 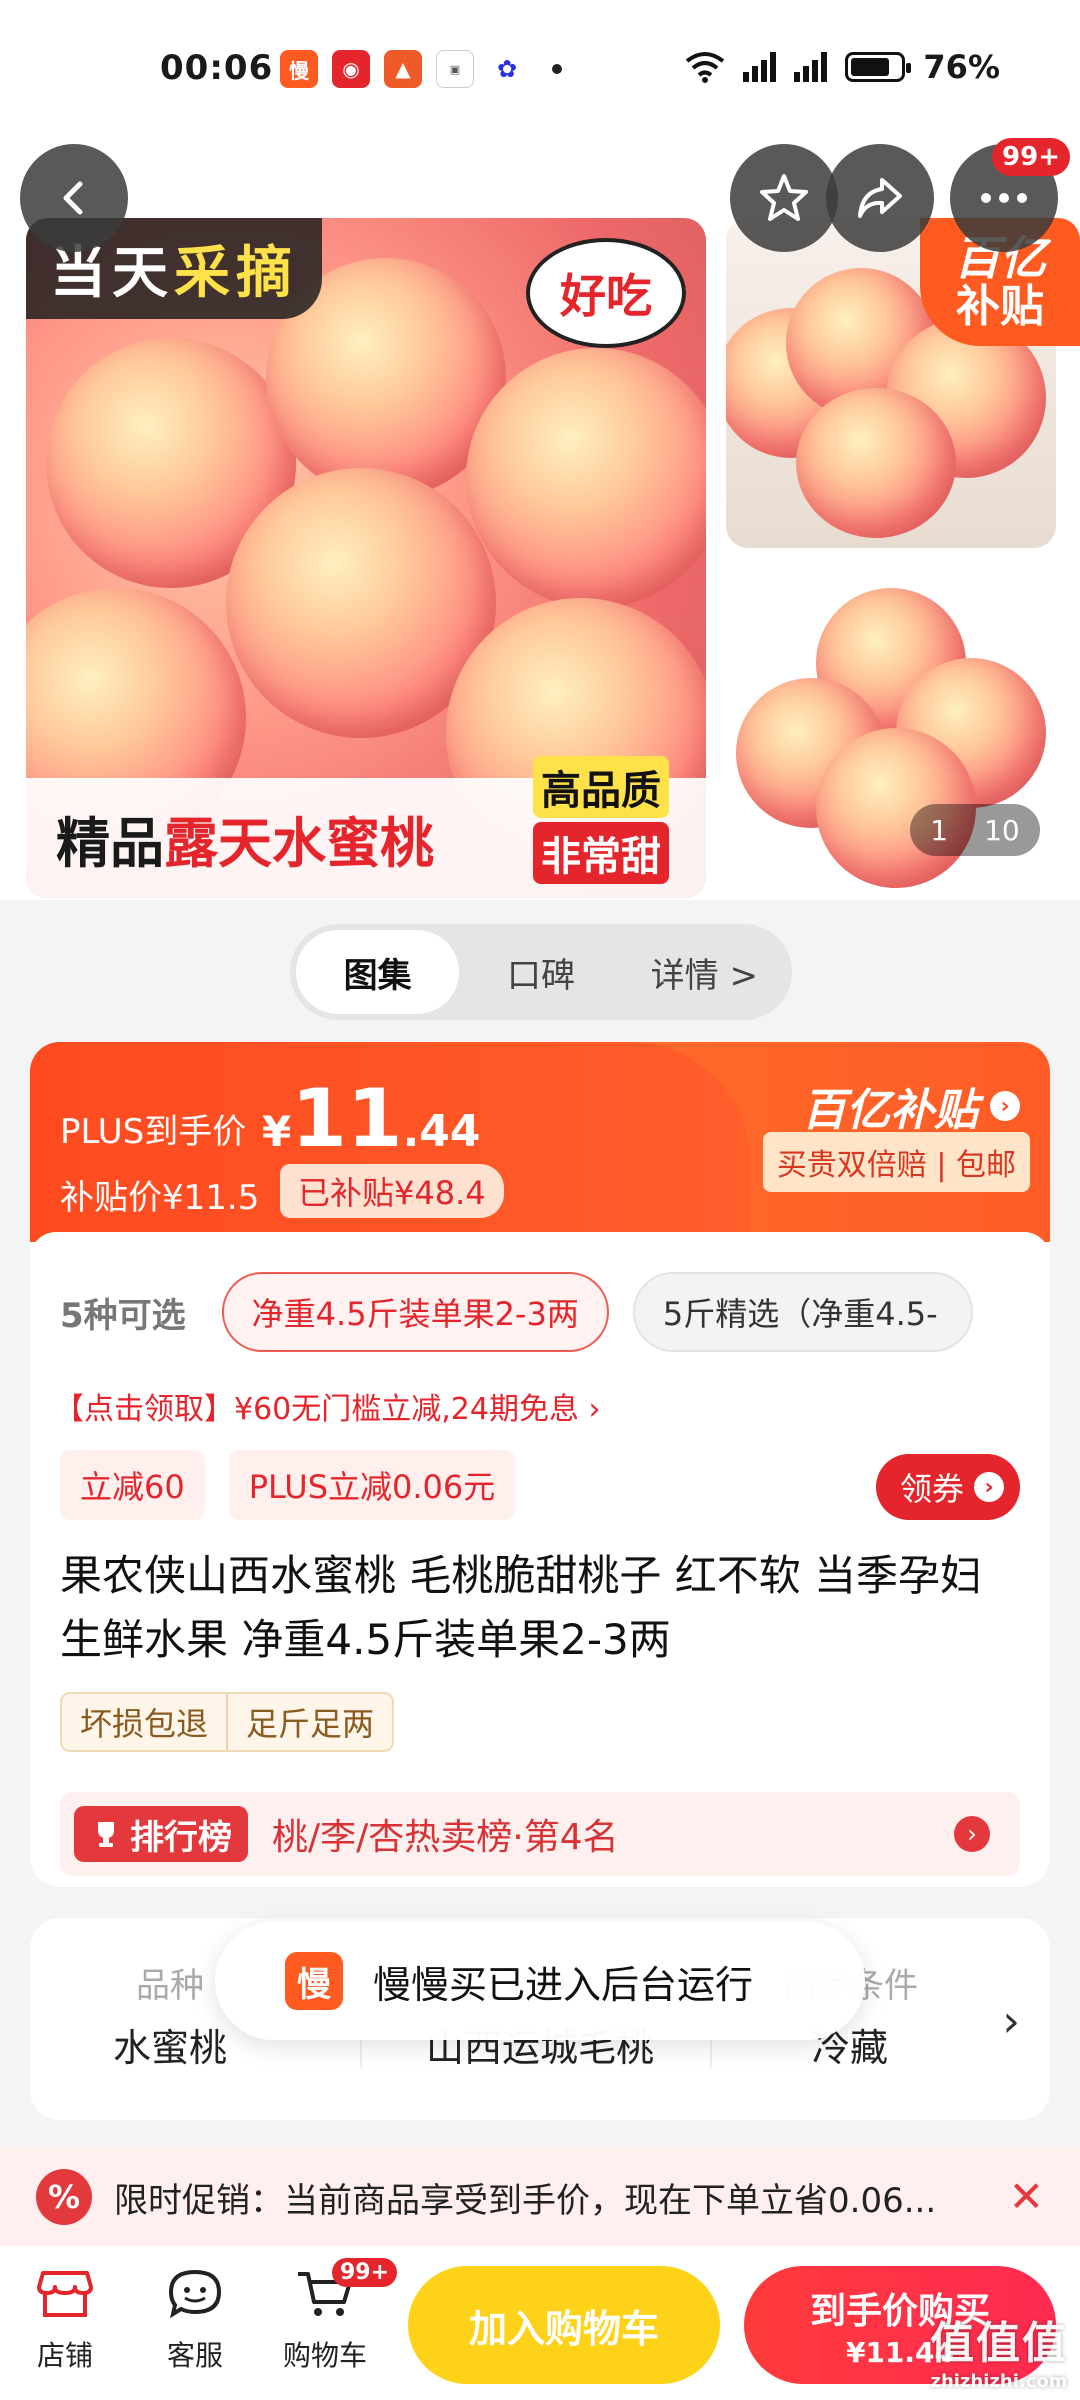 I want to click on cart-badge: 99+, so click(x=365, y=2272).